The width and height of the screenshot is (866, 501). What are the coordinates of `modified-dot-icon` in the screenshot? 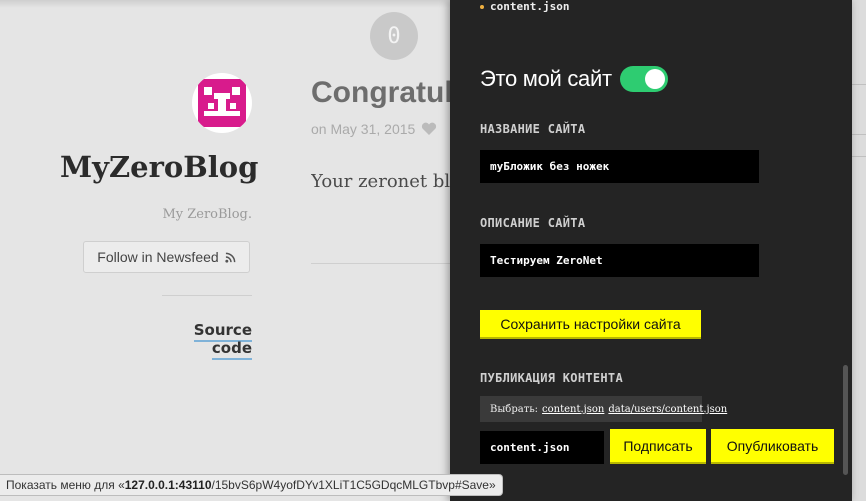 It's located at (482, 6).